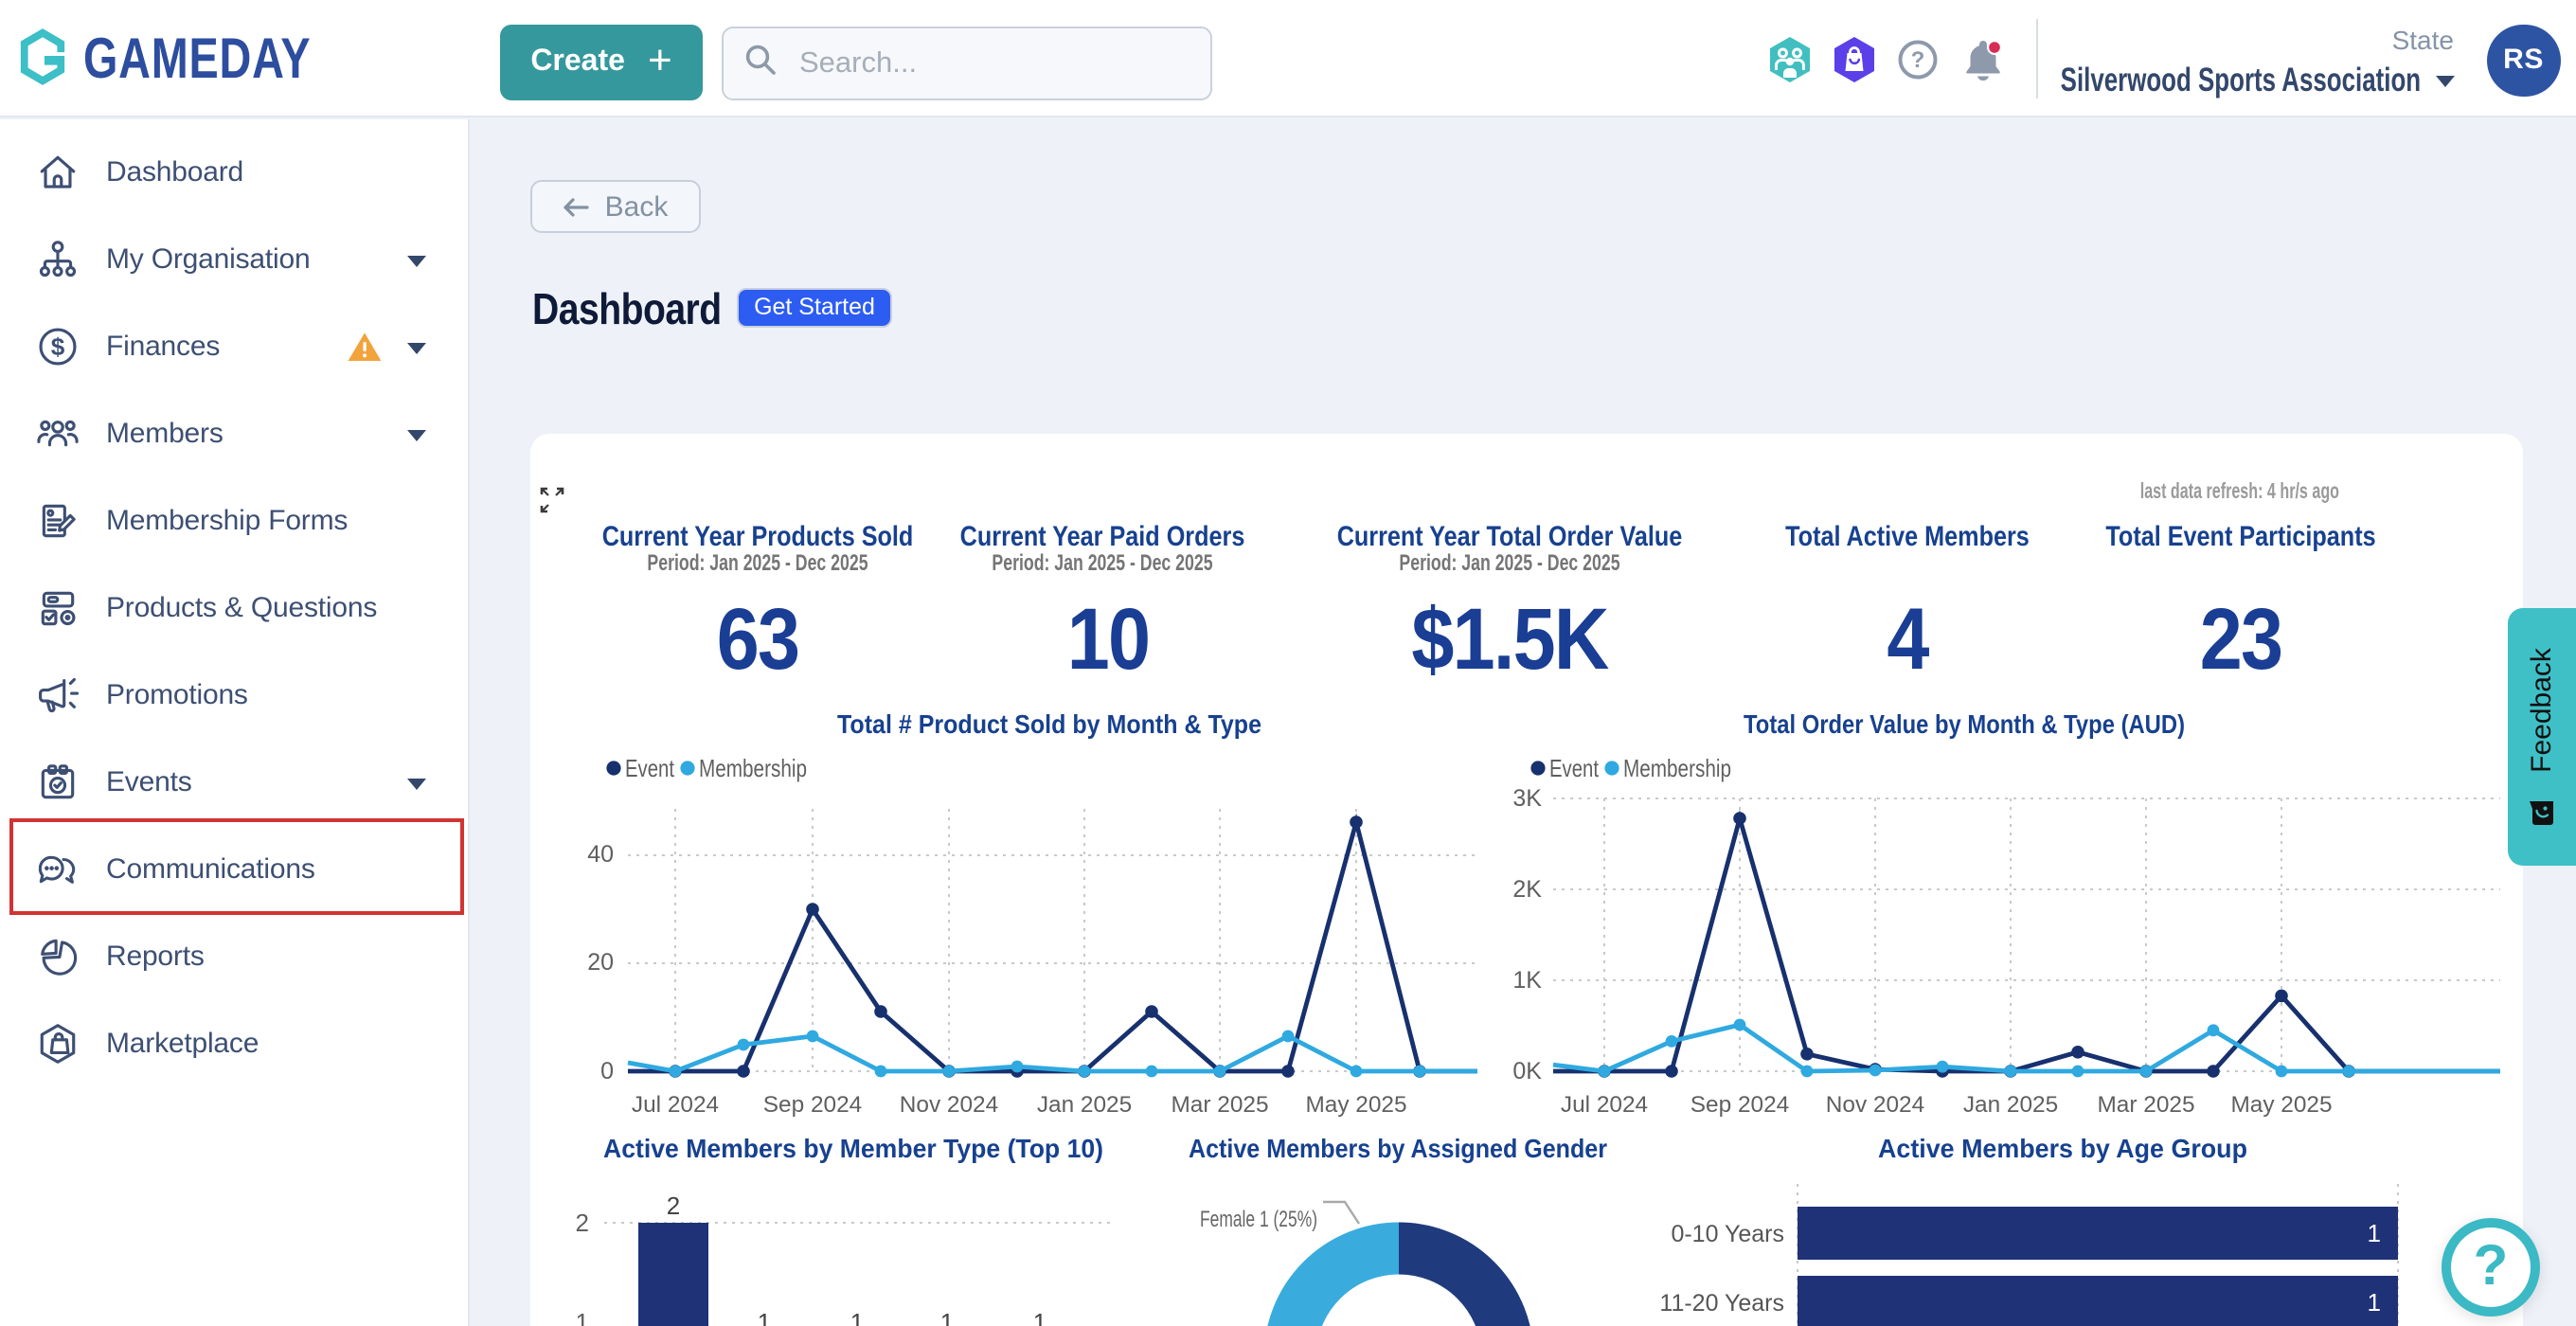 This screenshot has height=1326, width=2576. Describe the element at coordinates (1398, 1148) in the screenshot. I see `svg-text:Active Members by Assigned Gen: Active Members by Assigned Gender` at that location.